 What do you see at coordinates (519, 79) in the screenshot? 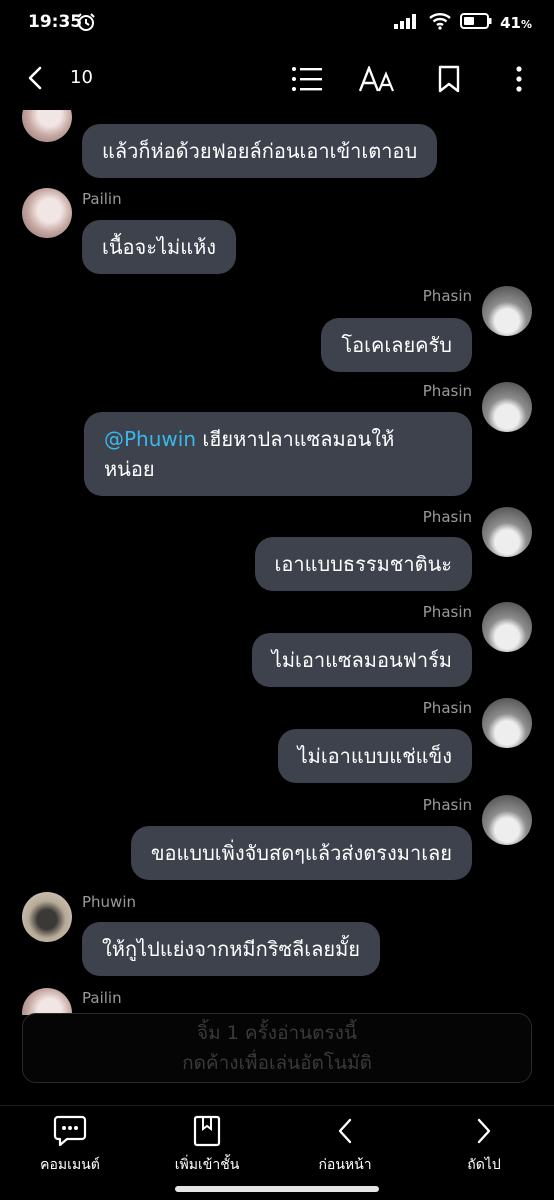
I see `more-icon` at bounding box center [519, 79].